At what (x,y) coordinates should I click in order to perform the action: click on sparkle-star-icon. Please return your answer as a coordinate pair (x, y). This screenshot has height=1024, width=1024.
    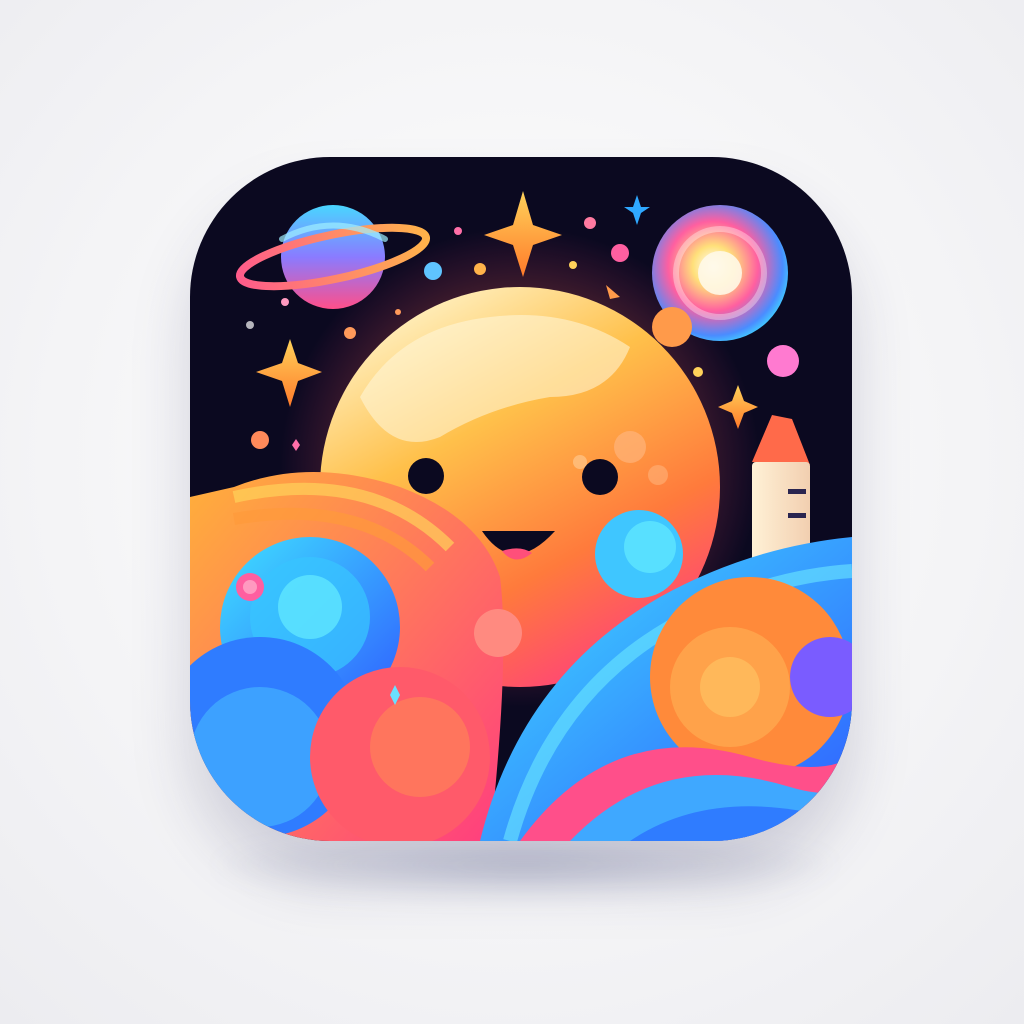
    Looking at the image, I should click on (637, 210).